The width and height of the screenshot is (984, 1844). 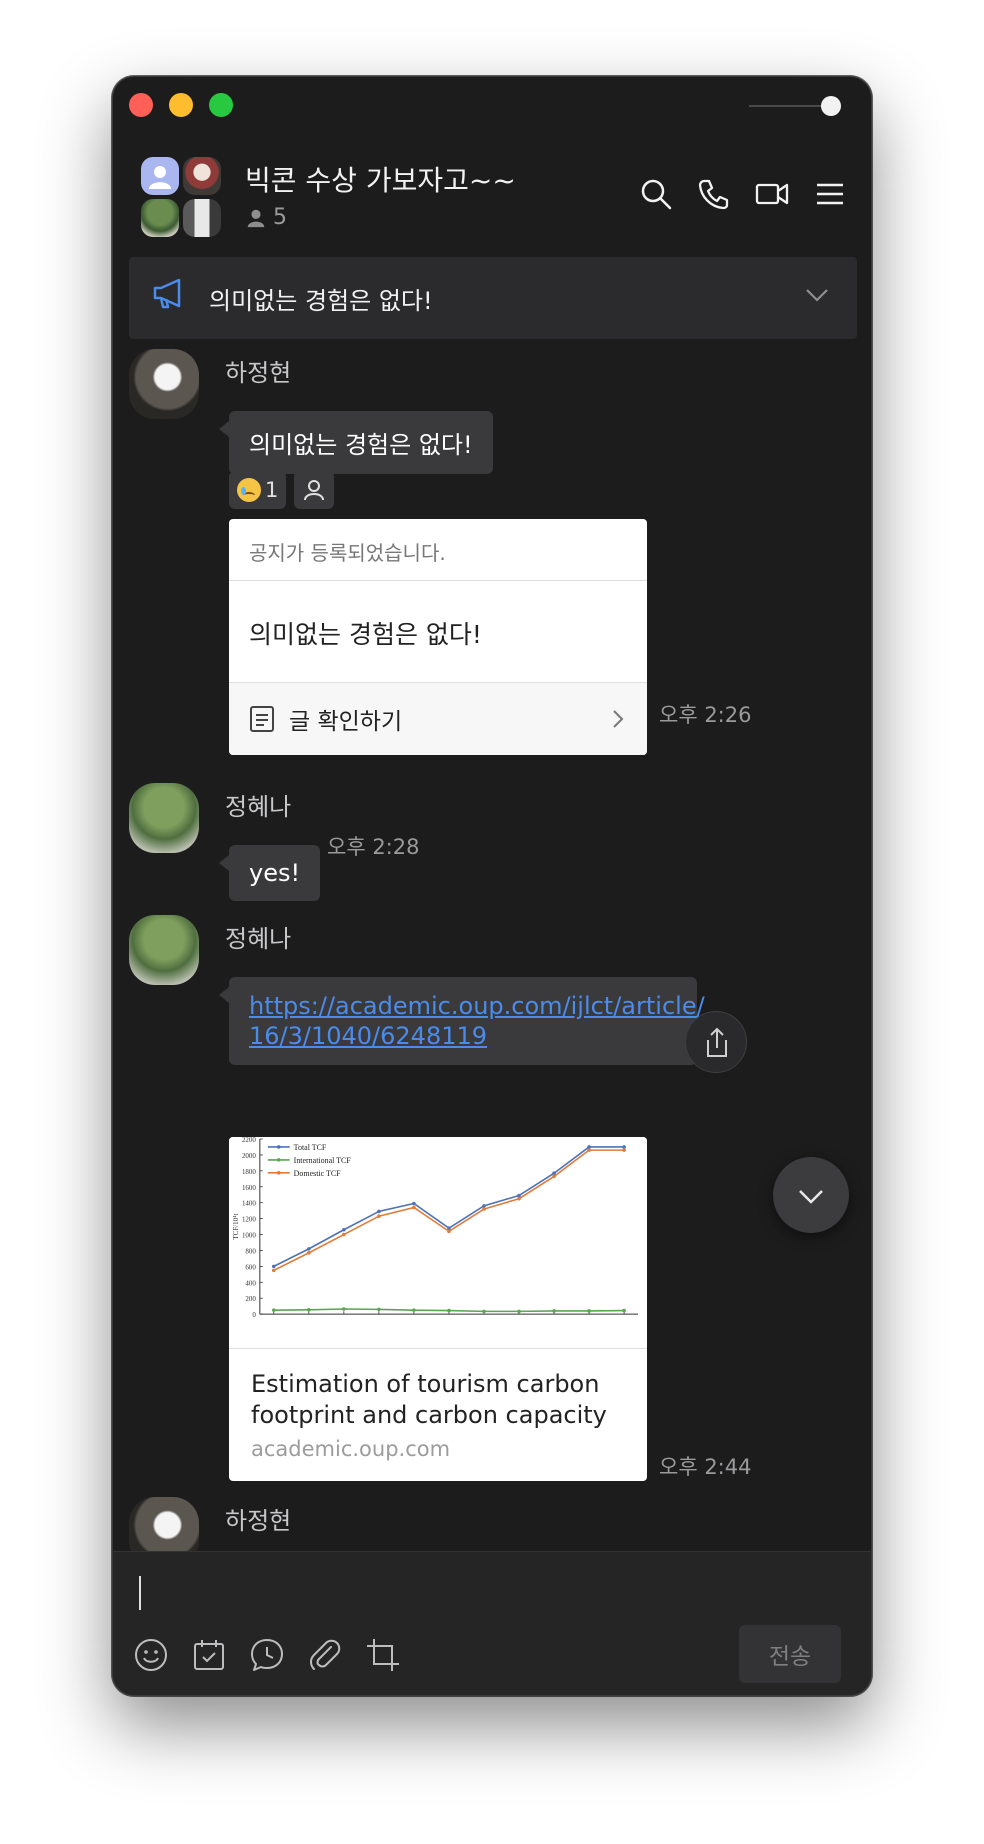 What do you see at coordinates (356, 442) in the screenshot?
I see `message-bubble: 의미없는 경험은 없다!` at bounding box center [356, 442].